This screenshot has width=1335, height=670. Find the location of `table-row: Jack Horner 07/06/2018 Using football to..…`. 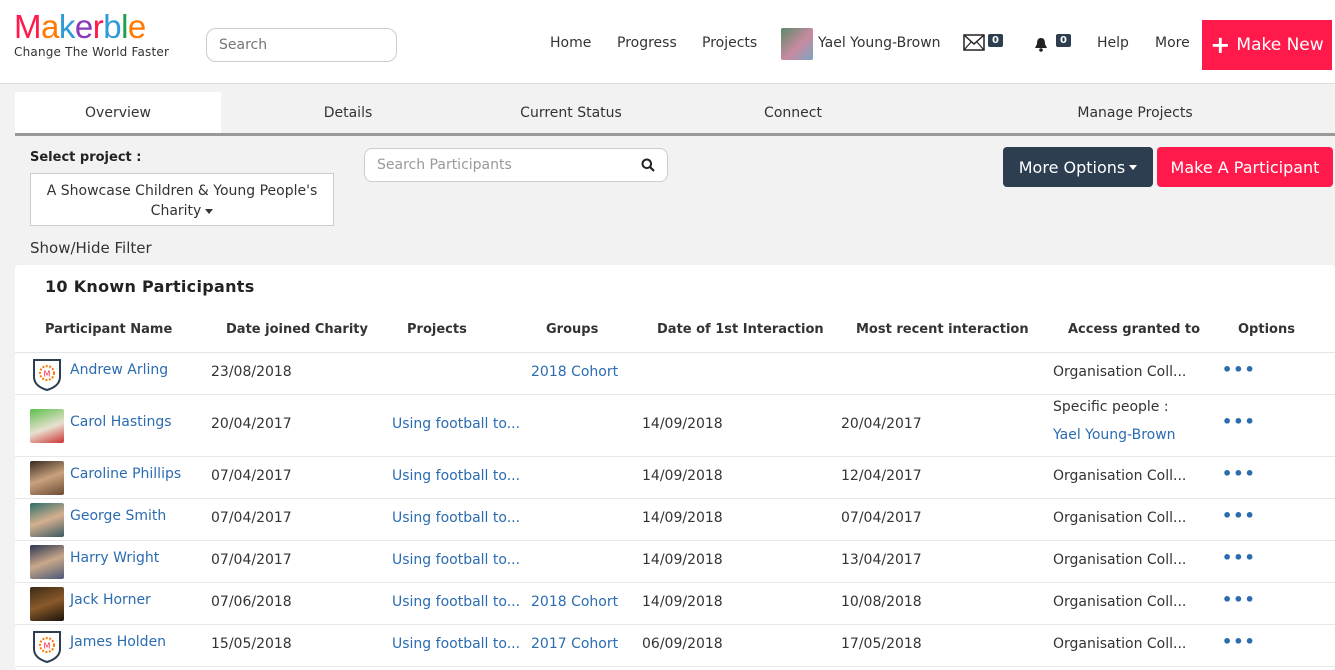

table-row: Jack Horner 07/06/2018 Using football to..… is located at coordinates (675, 604).